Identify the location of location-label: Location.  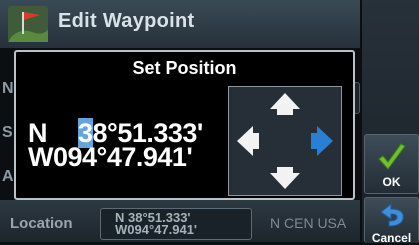
(41, 223).